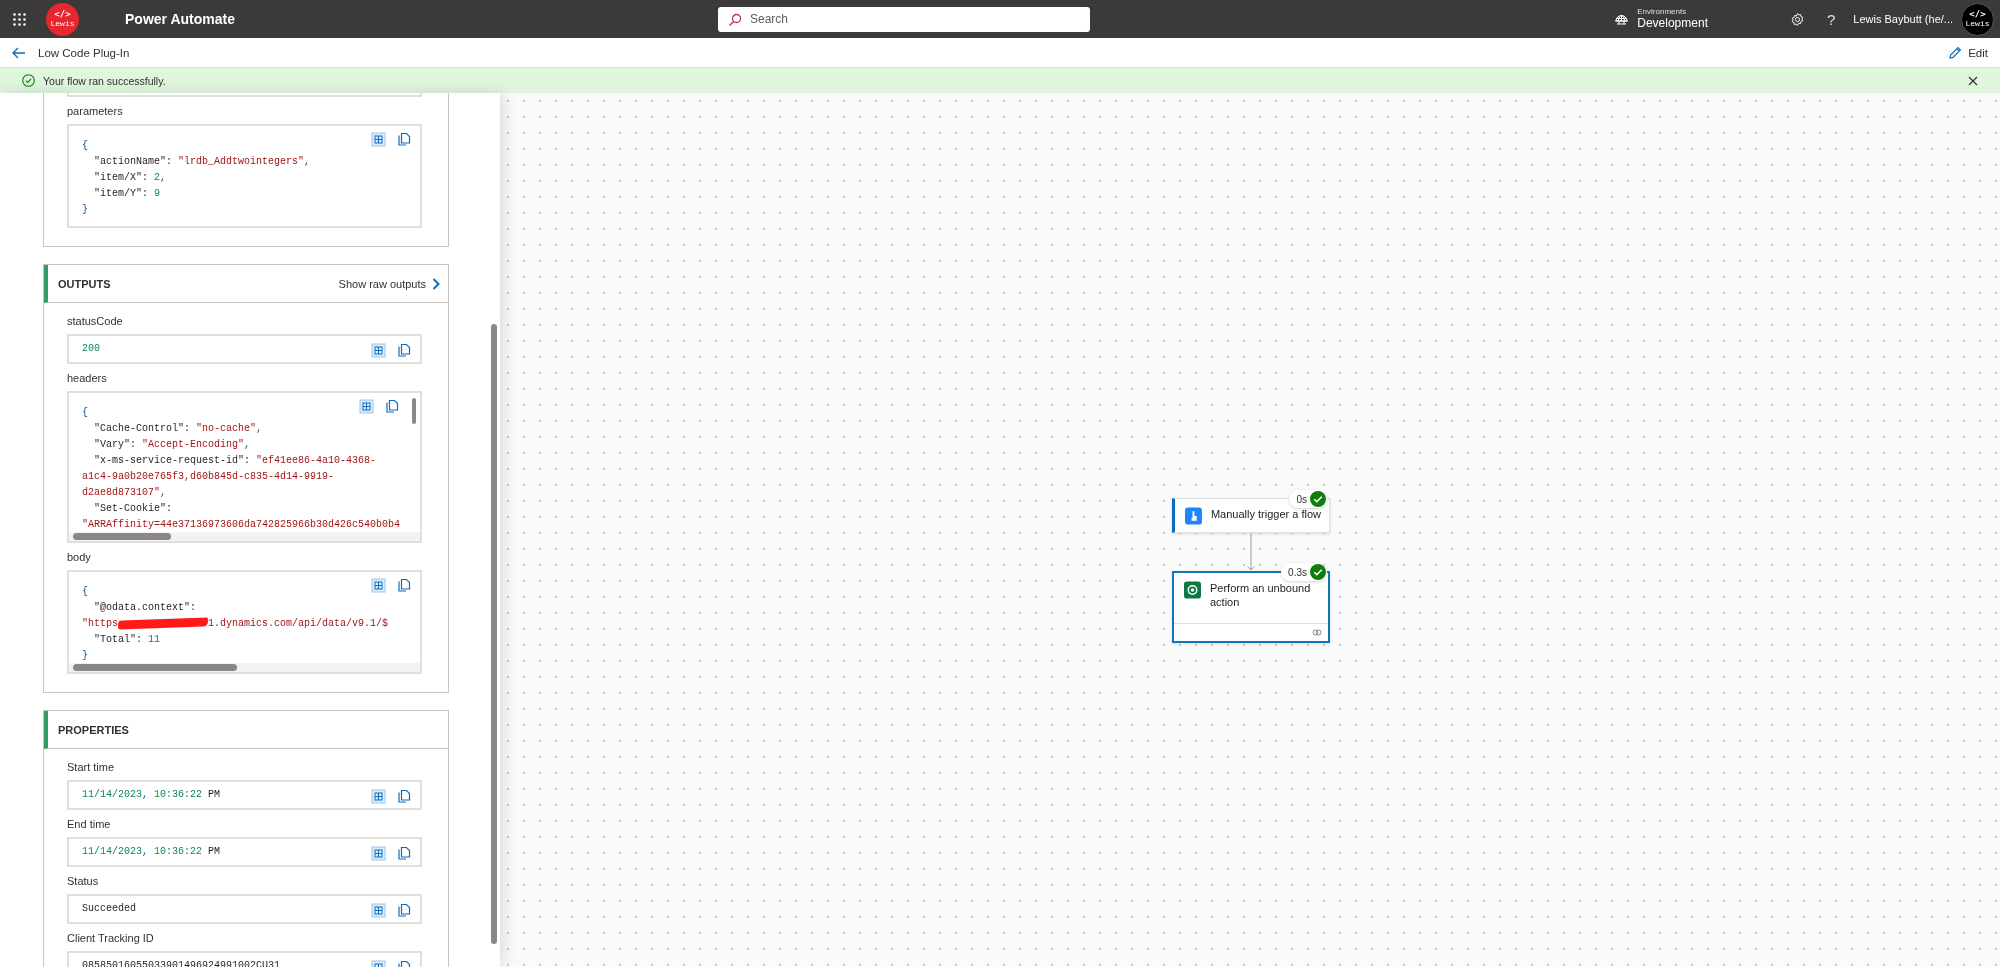 The width and height of the screenshot is (2000, 967). Describe the element at coordinates (436, 283) in the screenshot. I see `chevron-right-icon` at that location.